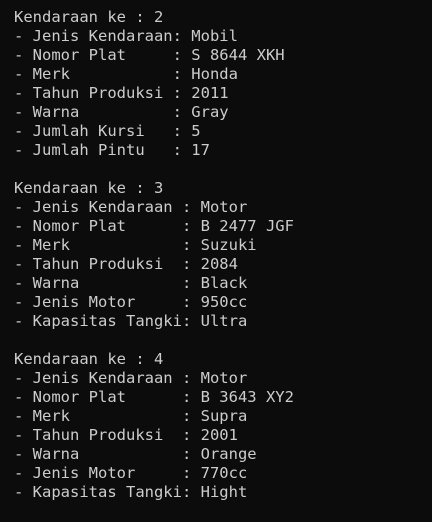 The height and width of the screenshot is (522, 432). Describe the element at coordinates (107, 131) in the screenshot. I see `vehicle-2-seats-line: - Jumlah Kursi : 5` at that location.